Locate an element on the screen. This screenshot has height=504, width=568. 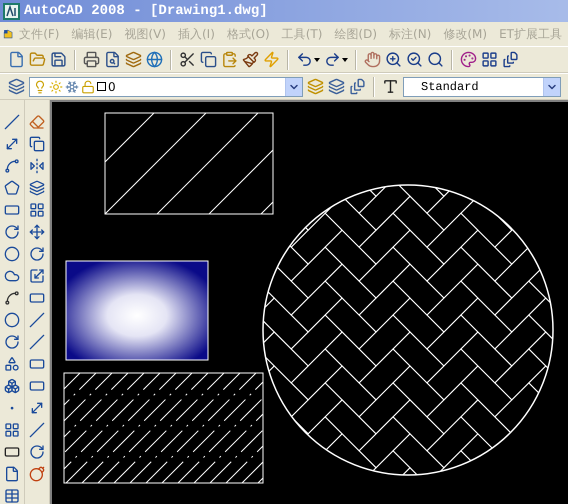
cloud-icon is located at coordinates (12, 276).